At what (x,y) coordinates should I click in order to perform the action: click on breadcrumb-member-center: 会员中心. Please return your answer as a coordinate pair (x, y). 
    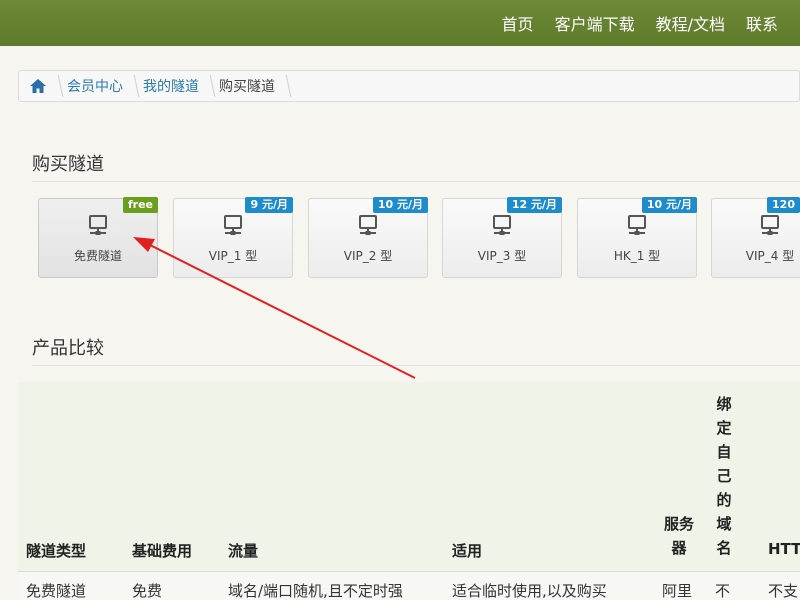
    Looking at the image, I should click on (95, 86).